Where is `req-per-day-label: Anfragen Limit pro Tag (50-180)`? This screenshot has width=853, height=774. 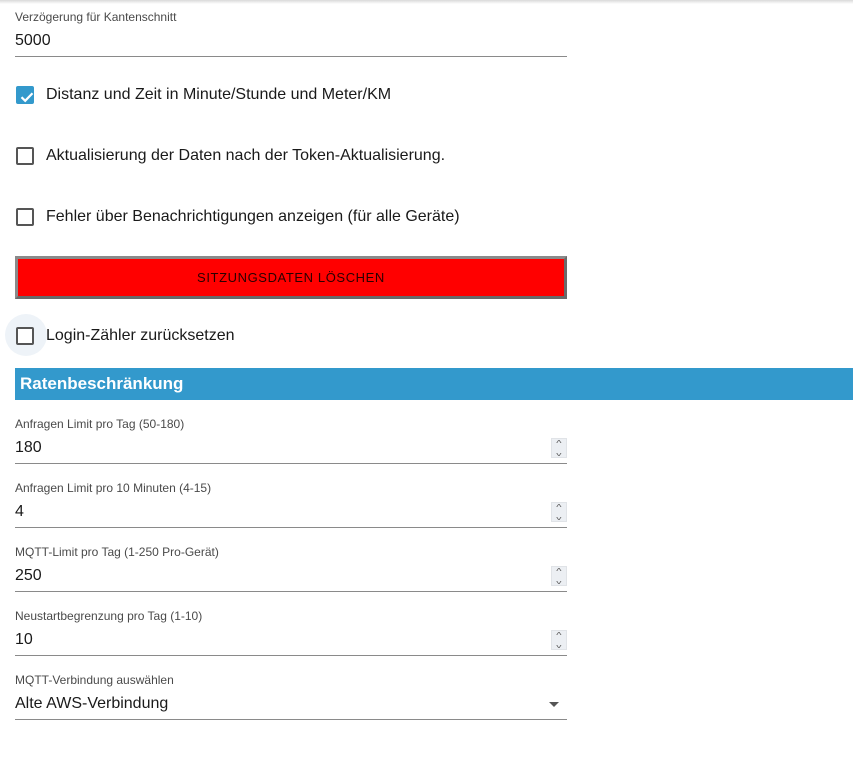
req-per-day-label: Anfragen Limit pro Tag (50-180) is located at coordinates (100, 424).